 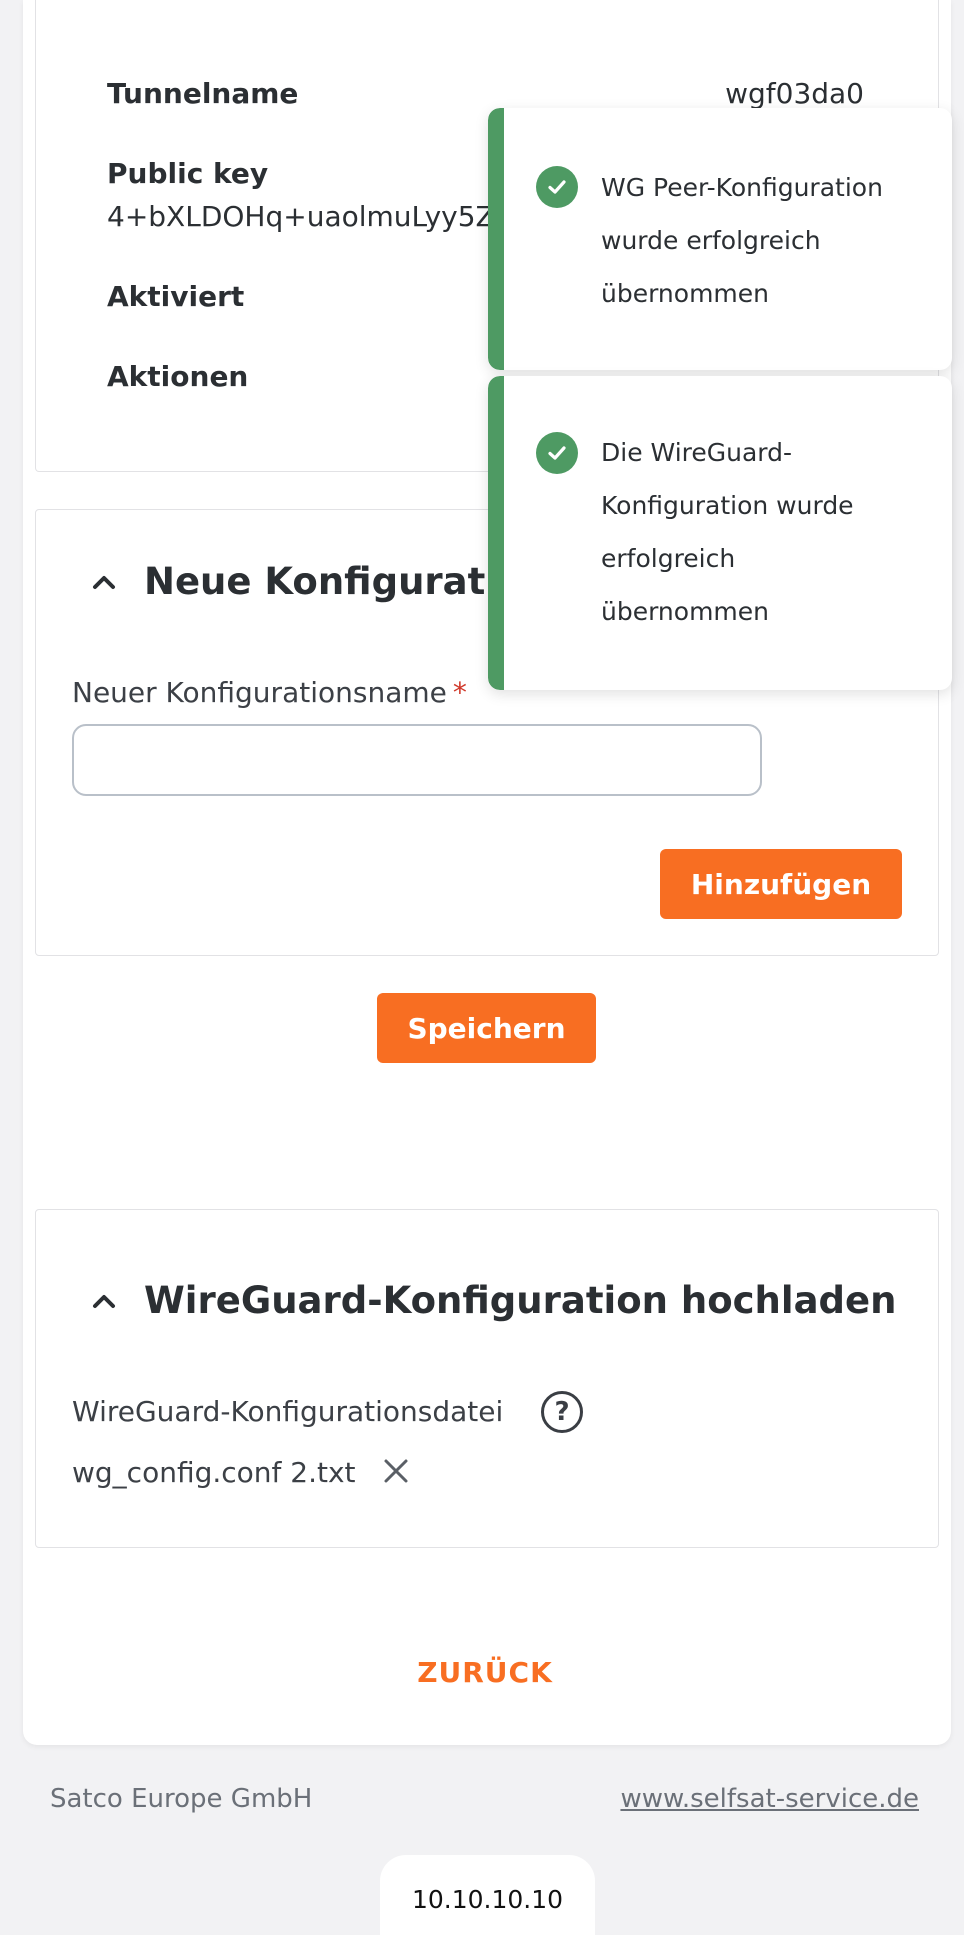 What do you see at coordinates (203, 93) in the screenshot?
I see `tunnel-name-label: Tunnelname` at bounding box center [203, 93].